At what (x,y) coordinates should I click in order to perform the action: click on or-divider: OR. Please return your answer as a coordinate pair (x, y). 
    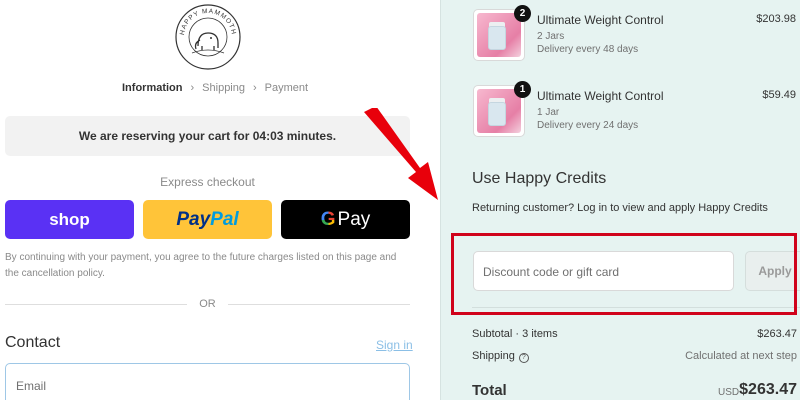
    Looking at the image, I should click on (207, 304).